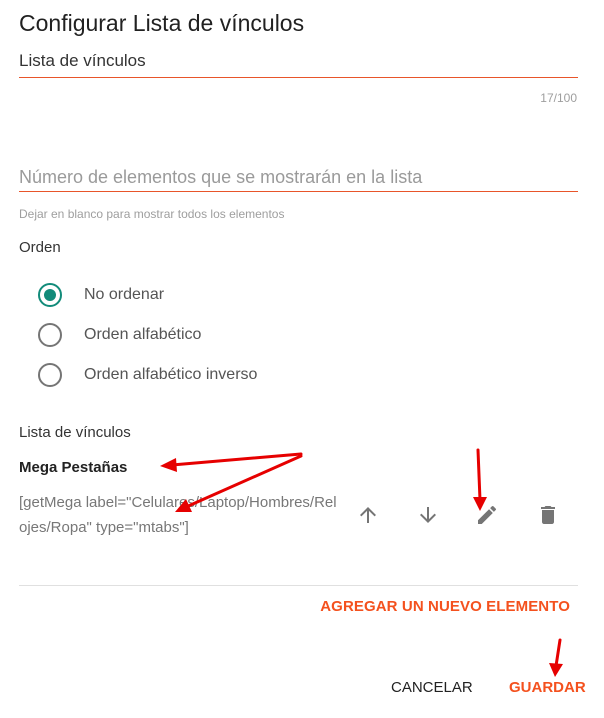  Describe the element at coordinates (547, 687) in the screenshot. I see `save-button: GUARDAR` at that location.